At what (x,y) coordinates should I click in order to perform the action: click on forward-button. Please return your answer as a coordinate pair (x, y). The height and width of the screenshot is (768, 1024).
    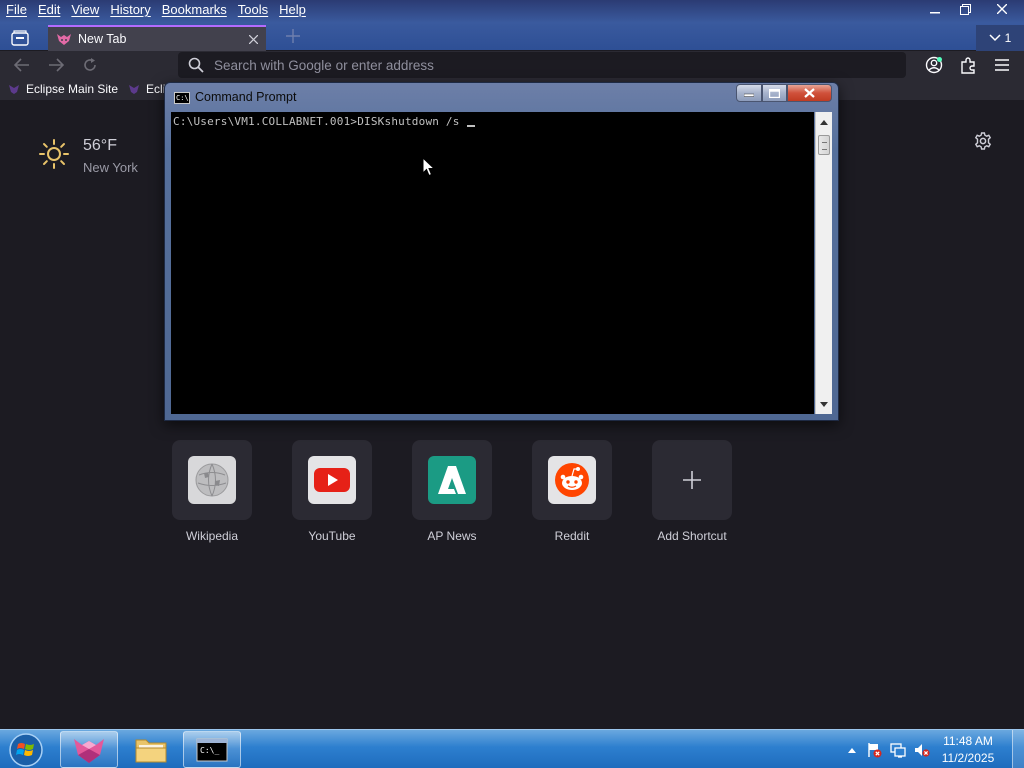
    Looking at the image, I should click on (56, 65).